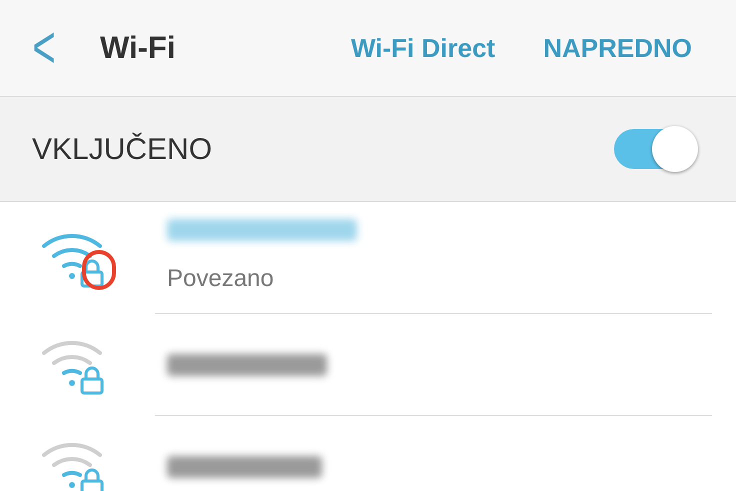 This screenshot has height=491, width=736. What do you see at coordinates (617, 48) in the screenshot?
I see `header-link: NAPREDNO` at bounding box center [617, 48].